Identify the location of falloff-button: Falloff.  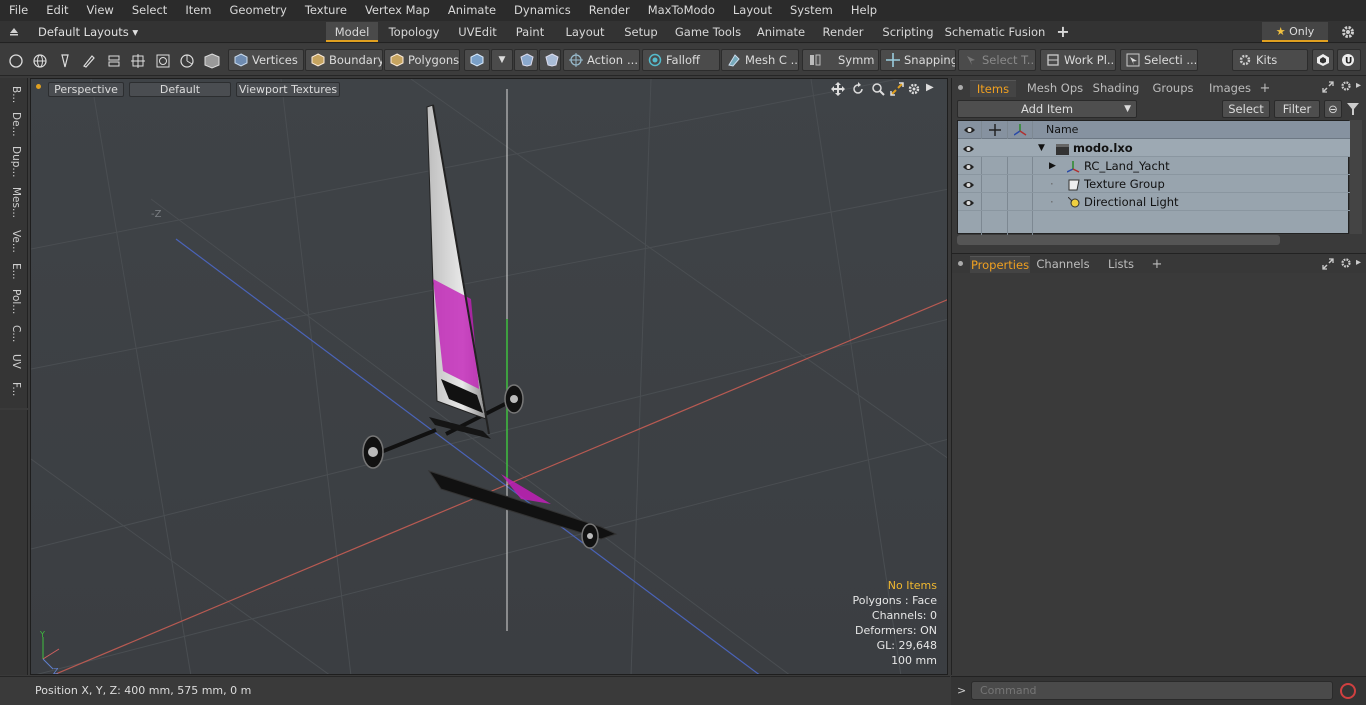
(681, 60).